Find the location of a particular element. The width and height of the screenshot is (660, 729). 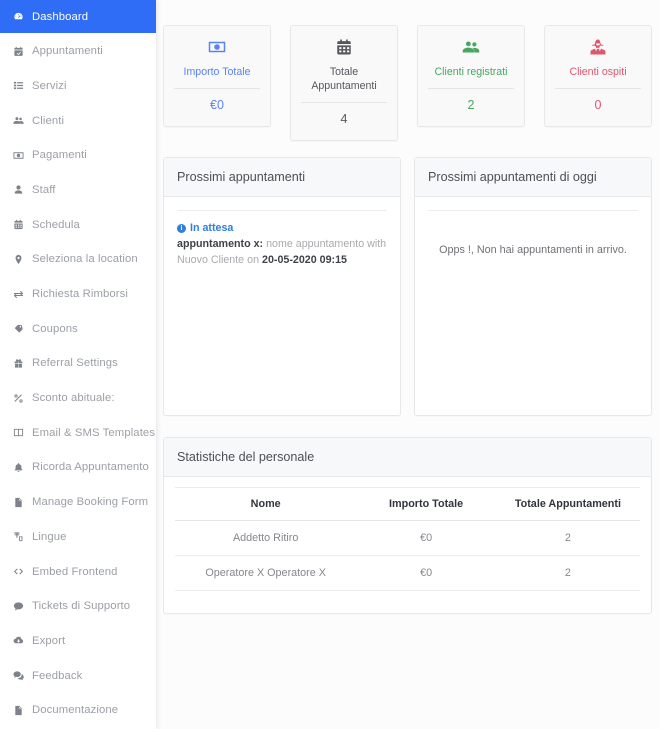

sidebar-item-pagamenti: Pagamenti is located at coordinates (78, 155).